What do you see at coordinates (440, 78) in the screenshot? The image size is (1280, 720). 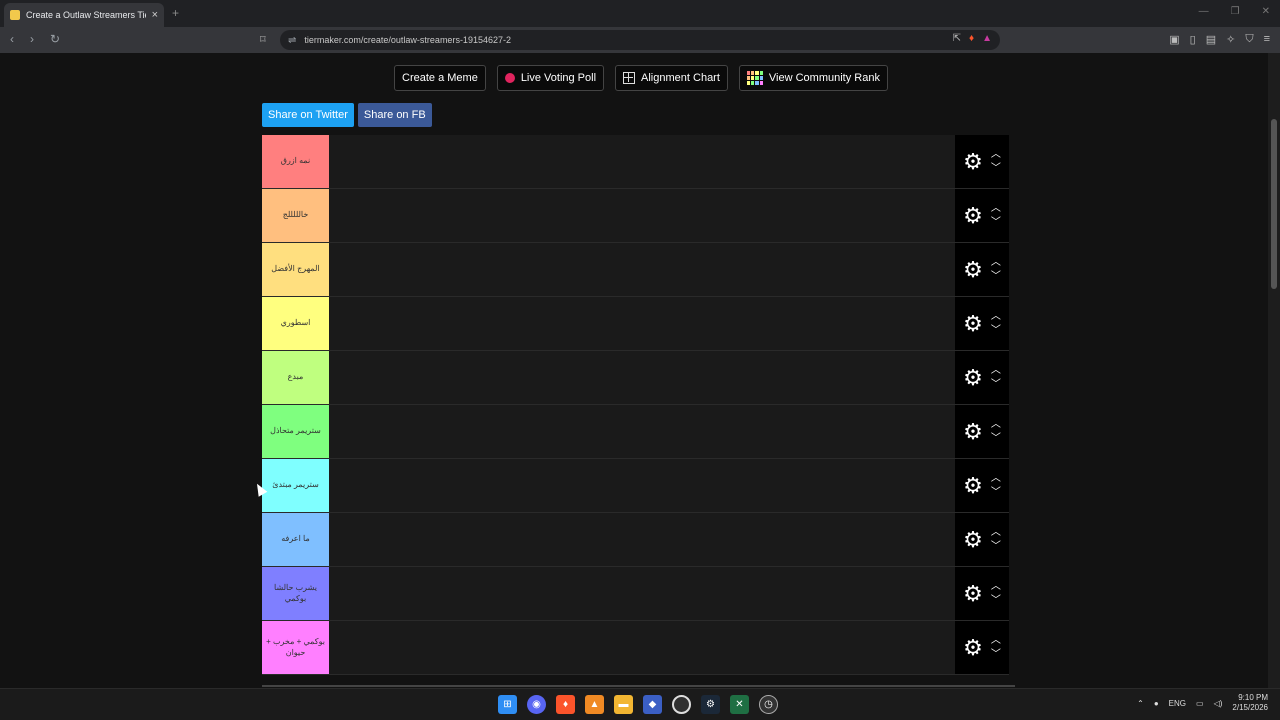 I see `create-meme-button: Create a Meme` at bounding box center [440, 78].